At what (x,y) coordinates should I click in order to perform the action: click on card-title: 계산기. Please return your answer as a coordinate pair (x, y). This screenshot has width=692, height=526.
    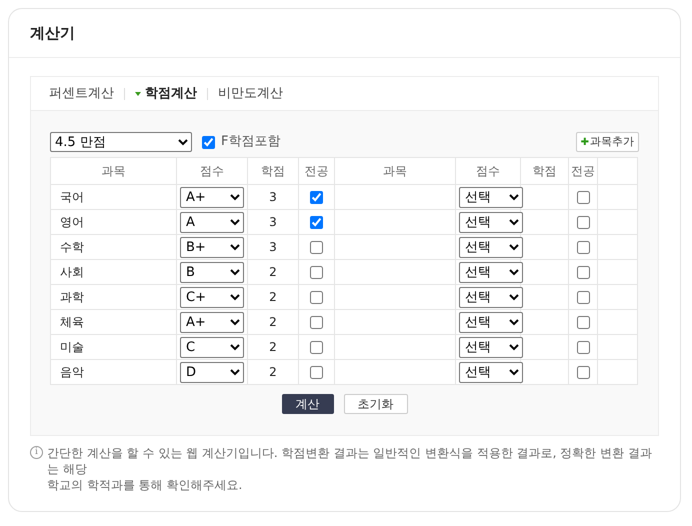
    Looking at the image, I should click on (52, 33).